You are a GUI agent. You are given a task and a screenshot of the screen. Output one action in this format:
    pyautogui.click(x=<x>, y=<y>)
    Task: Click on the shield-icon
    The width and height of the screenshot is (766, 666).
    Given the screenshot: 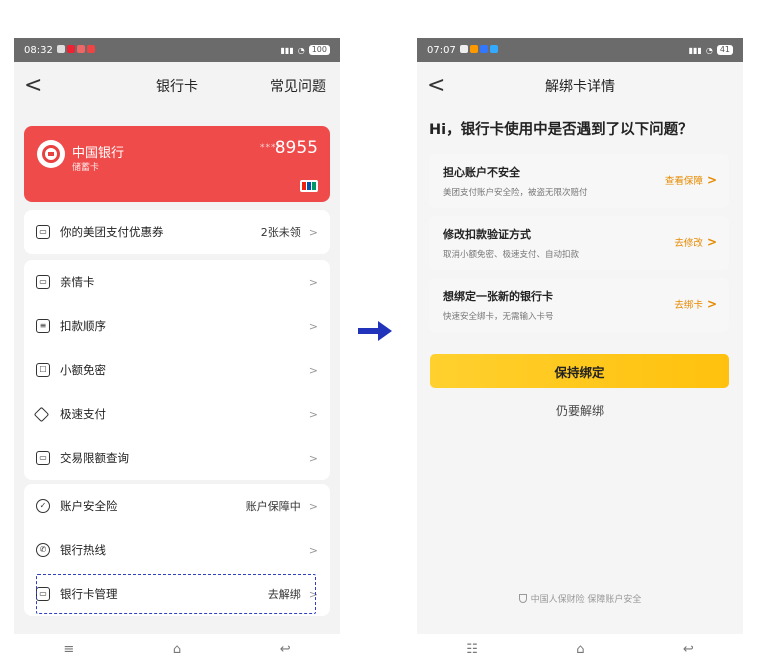 What is the action you would take?
    pyautogui.click(x=522, y=598)
    